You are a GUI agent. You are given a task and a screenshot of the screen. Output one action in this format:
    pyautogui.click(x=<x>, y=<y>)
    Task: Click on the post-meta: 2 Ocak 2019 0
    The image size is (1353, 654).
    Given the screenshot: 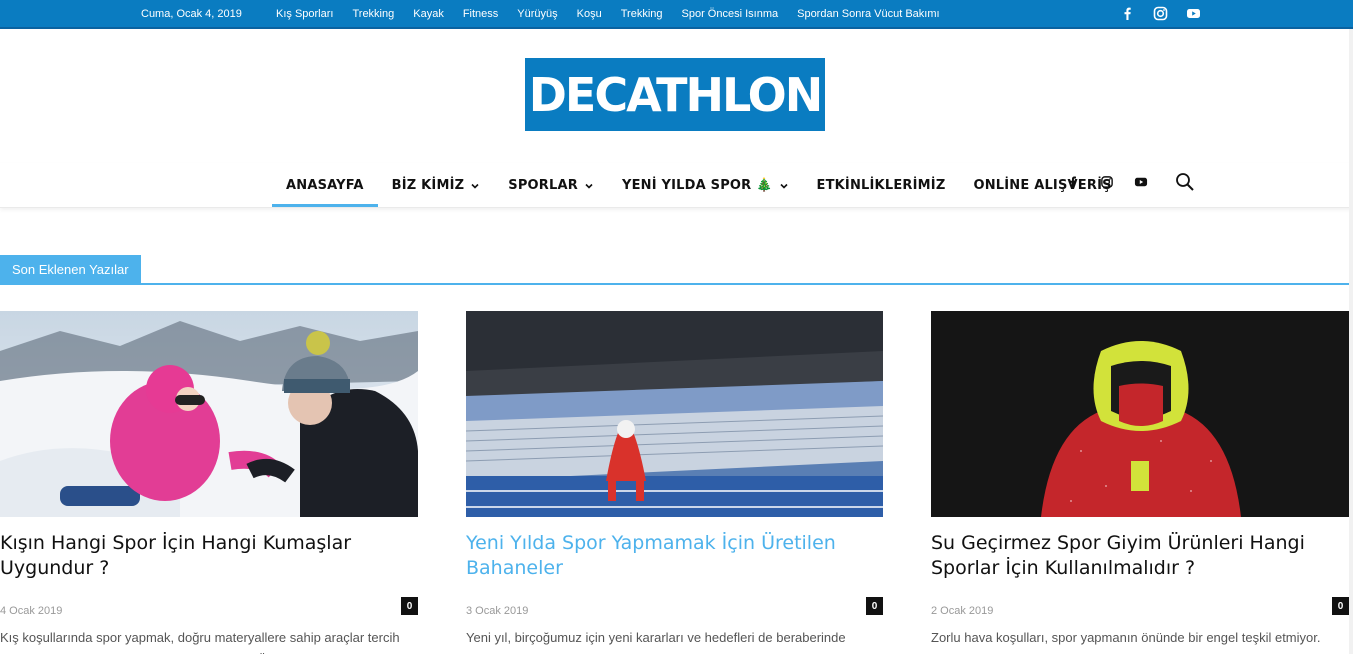 What is the action you would take?
    pyautogui.click(x=1140, y=607)
    